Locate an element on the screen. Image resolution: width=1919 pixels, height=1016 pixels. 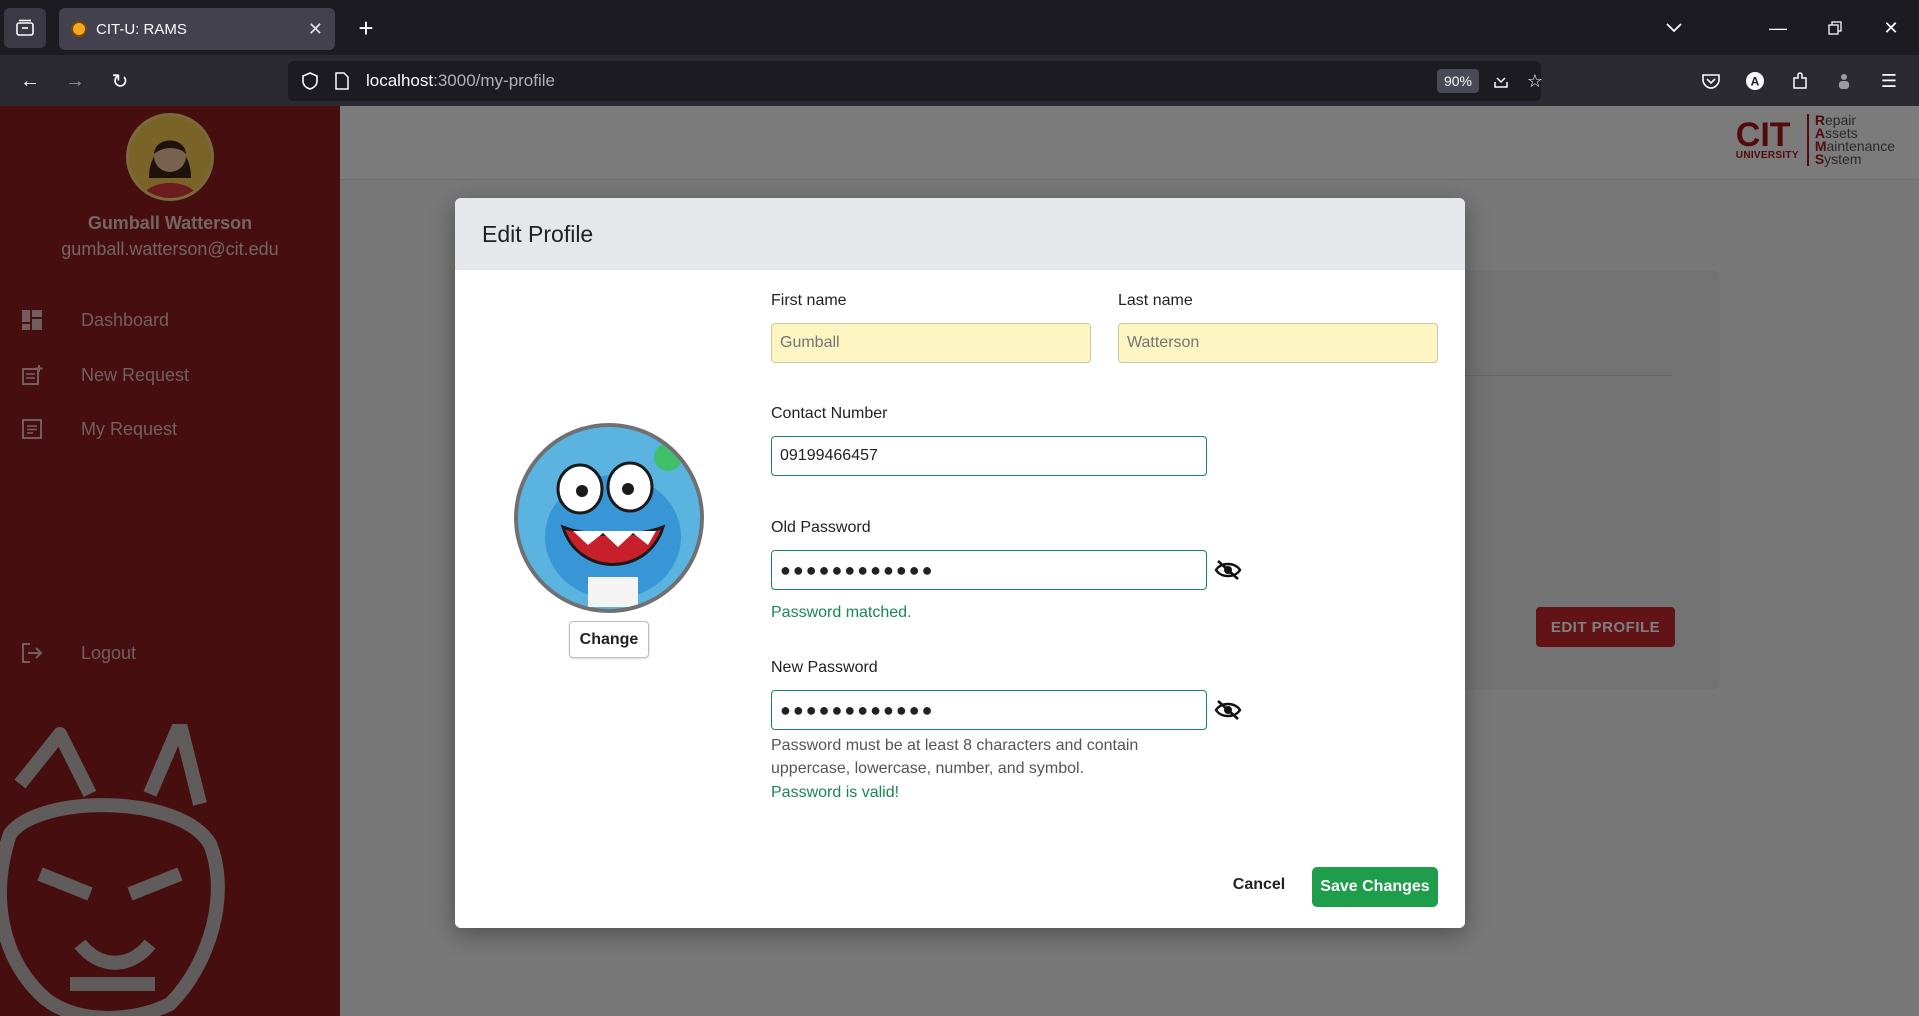
last-name-label: Last name is located at coordinates (1155, 300).